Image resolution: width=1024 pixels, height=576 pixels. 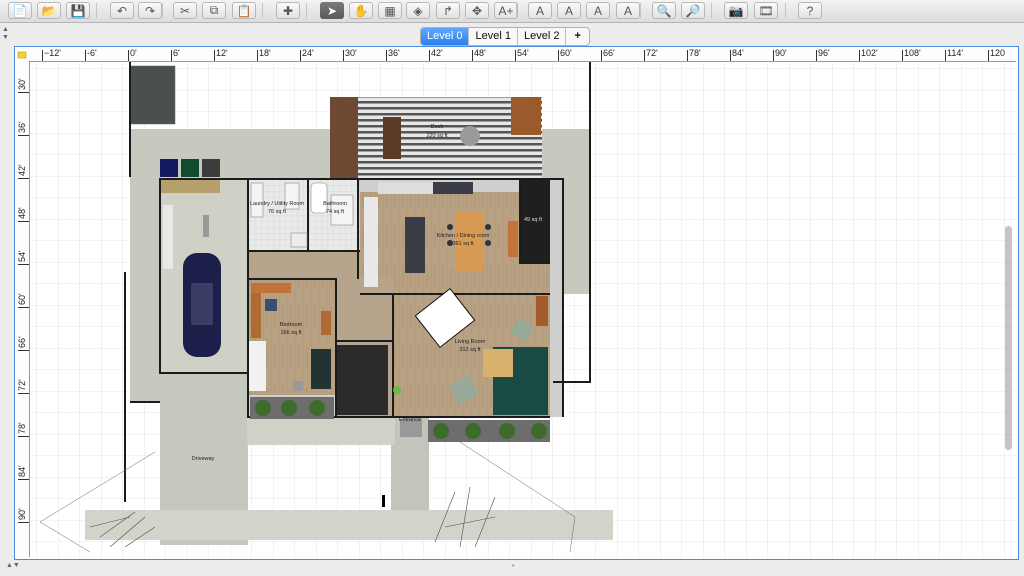 What do you see at coordinates (291, 333) in the screenshot?
I see `bedroom-area: 166 sq ft` at bounding box center [291, 333].